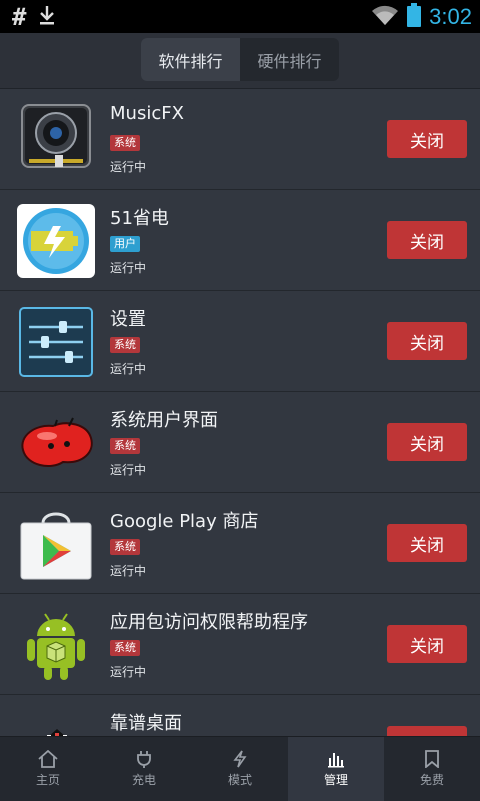 The image size is (480, 801). I want to click on app-name: 应用包访问权限帮助程序, so click(209, 622).